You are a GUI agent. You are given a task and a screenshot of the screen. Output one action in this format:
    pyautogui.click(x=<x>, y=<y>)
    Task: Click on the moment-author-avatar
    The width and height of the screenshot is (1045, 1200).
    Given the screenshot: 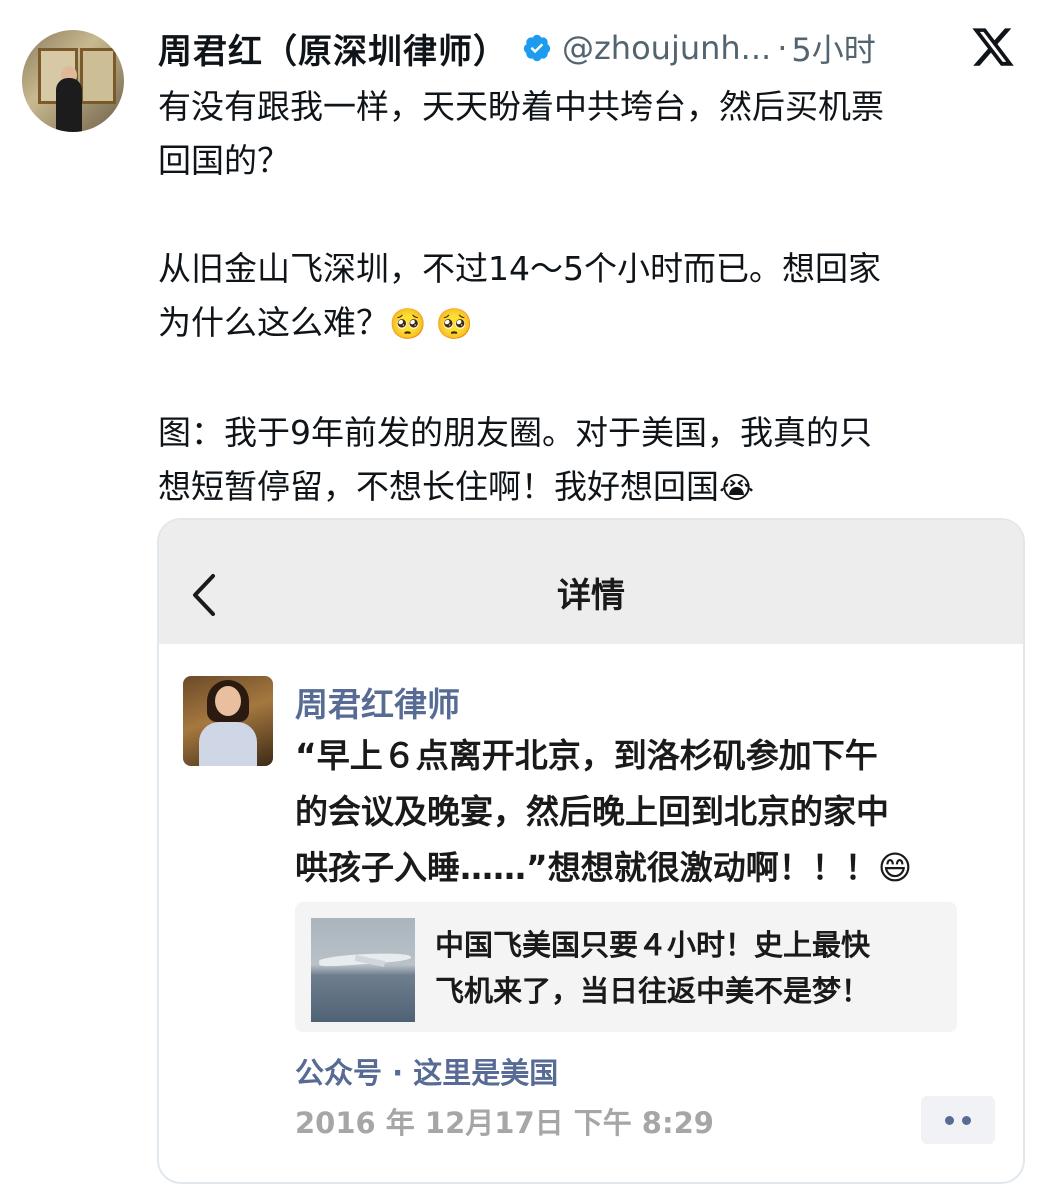 What is the action you would take?
    pyautogui.click(x=228, y=721)
    